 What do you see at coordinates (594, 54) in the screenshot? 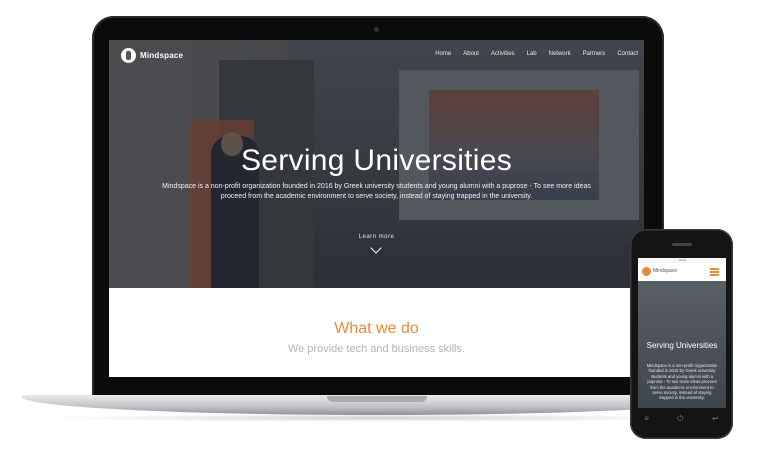
I see `nav-partners: Partners` at bounding box center [594, 54].